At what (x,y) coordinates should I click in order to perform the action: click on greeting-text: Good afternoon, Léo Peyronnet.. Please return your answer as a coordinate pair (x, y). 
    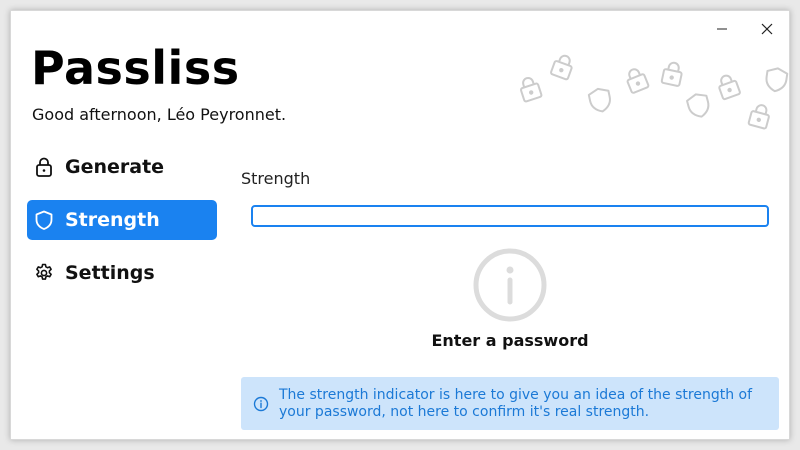
    Looking at the image, I should click on (159, 114).